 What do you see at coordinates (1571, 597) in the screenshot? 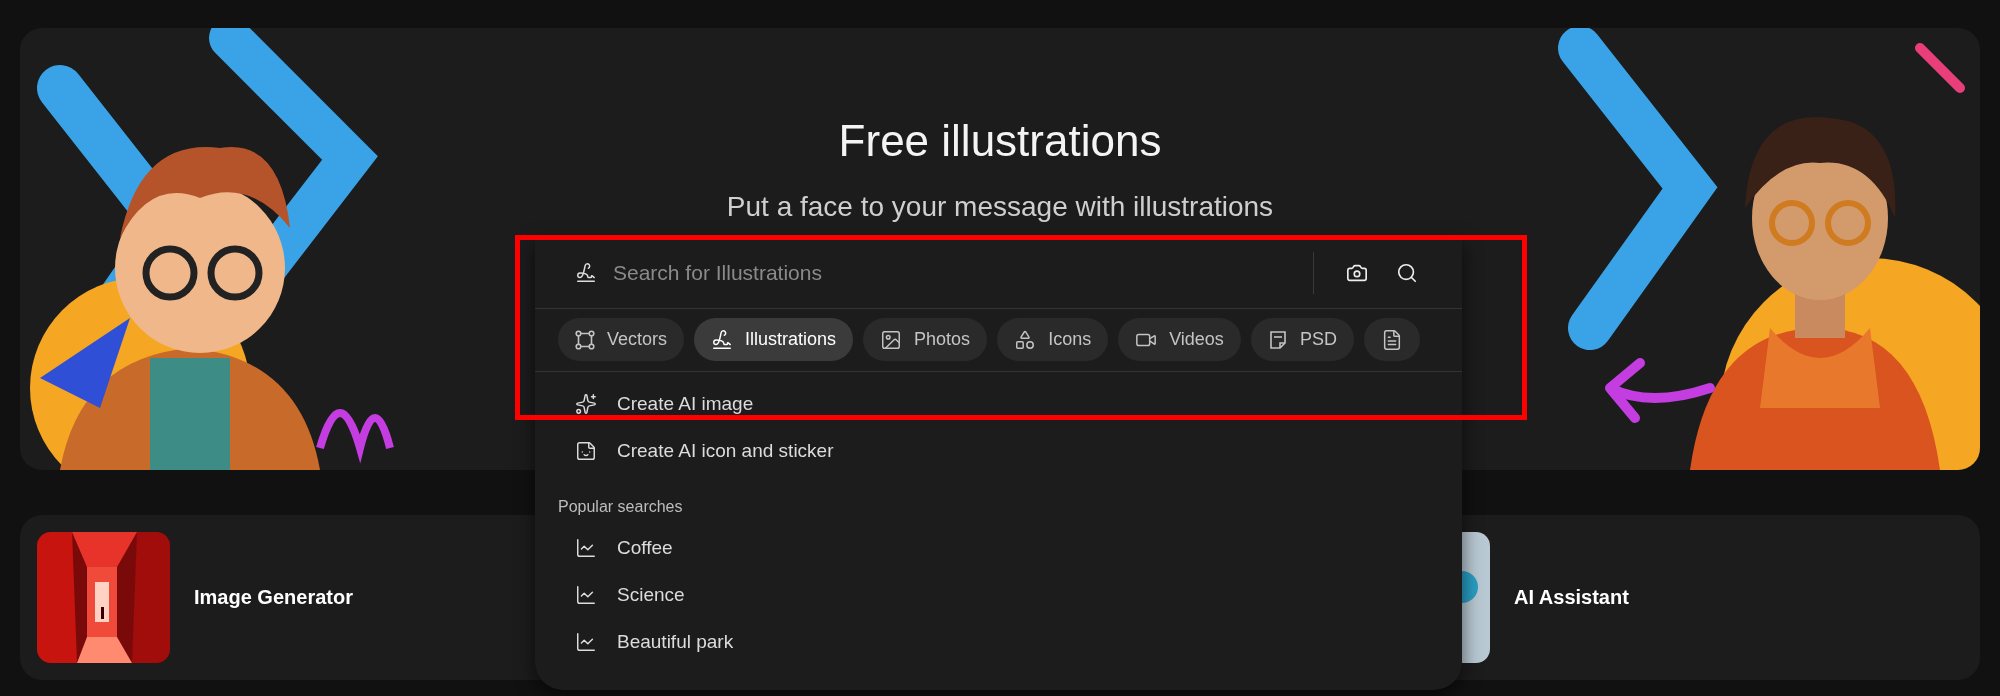
I see `card-title: AI Assistant` at bounding box center [1571, 597].